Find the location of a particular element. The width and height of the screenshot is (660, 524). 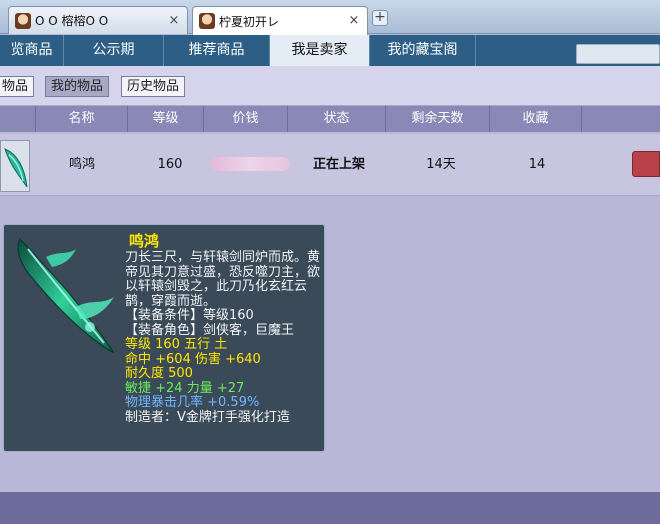

action-button is located at coordinates (646, 164).